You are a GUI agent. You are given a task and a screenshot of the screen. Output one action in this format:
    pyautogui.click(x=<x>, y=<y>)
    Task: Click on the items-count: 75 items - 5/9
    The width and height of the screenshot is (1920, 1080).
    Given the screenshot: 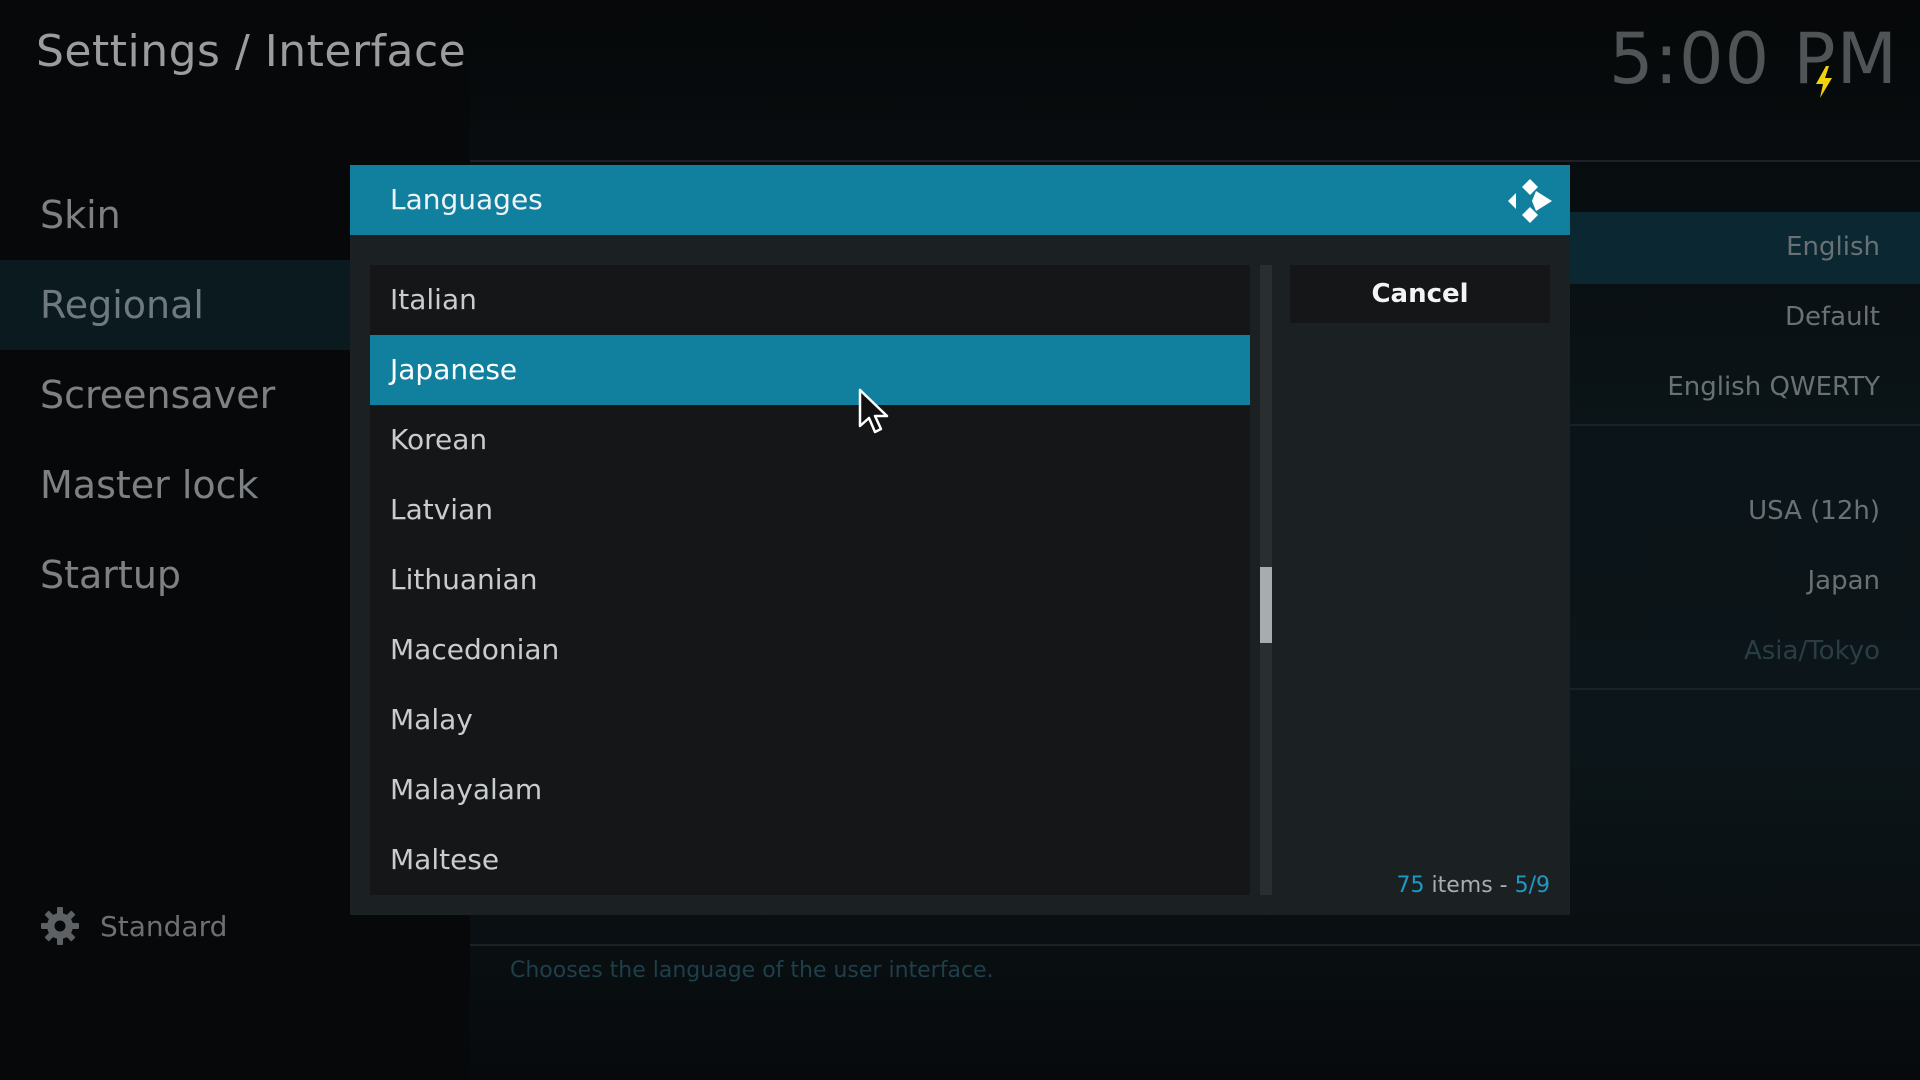 What is the action you would take?
    pyautogui.click(x=1474, y=885)
    